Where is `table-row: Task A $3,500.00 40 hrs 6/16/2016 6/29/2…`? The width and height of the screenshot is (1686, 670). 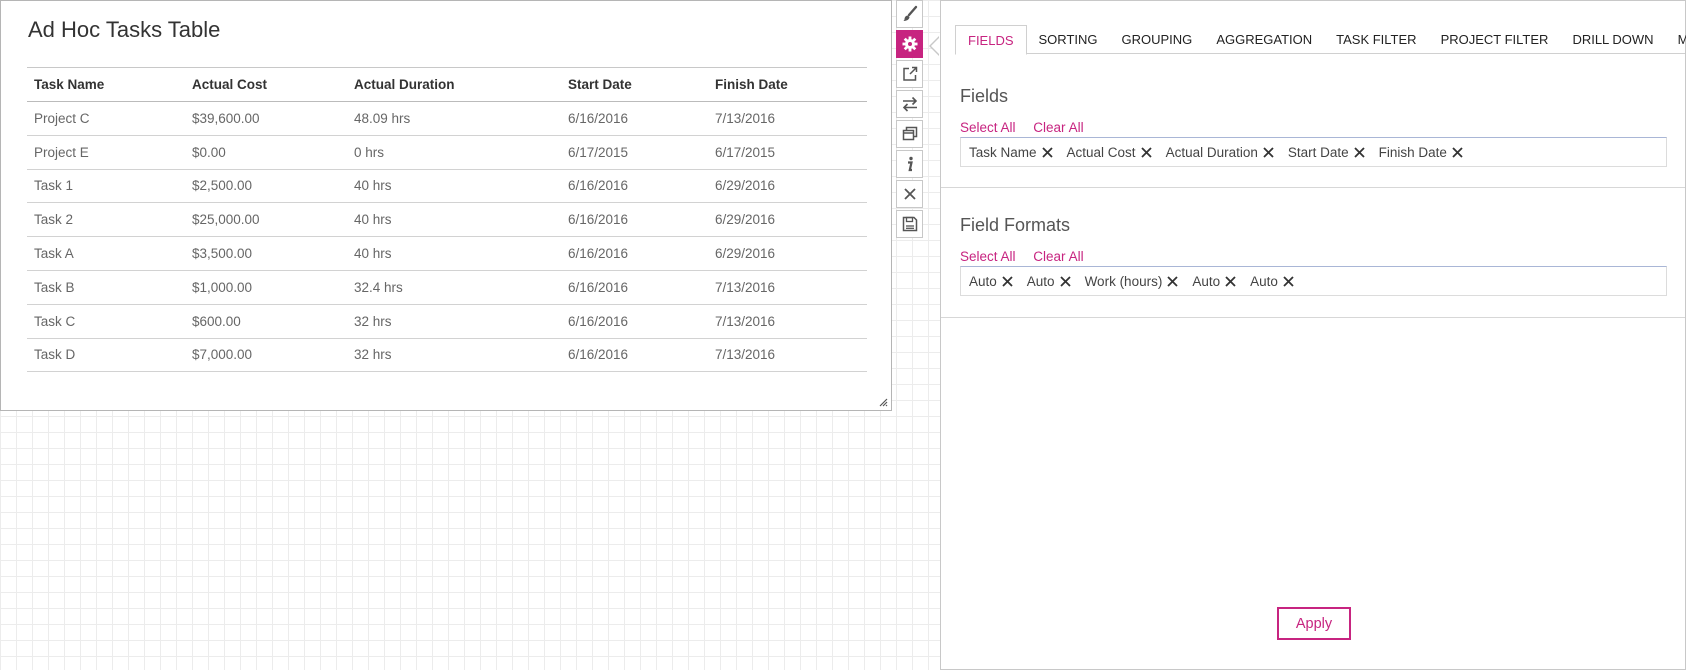 table-row: Task A $3,500.00 40 hrs 6/16/2016 6/29/2… is located at coordinates (447, 253).